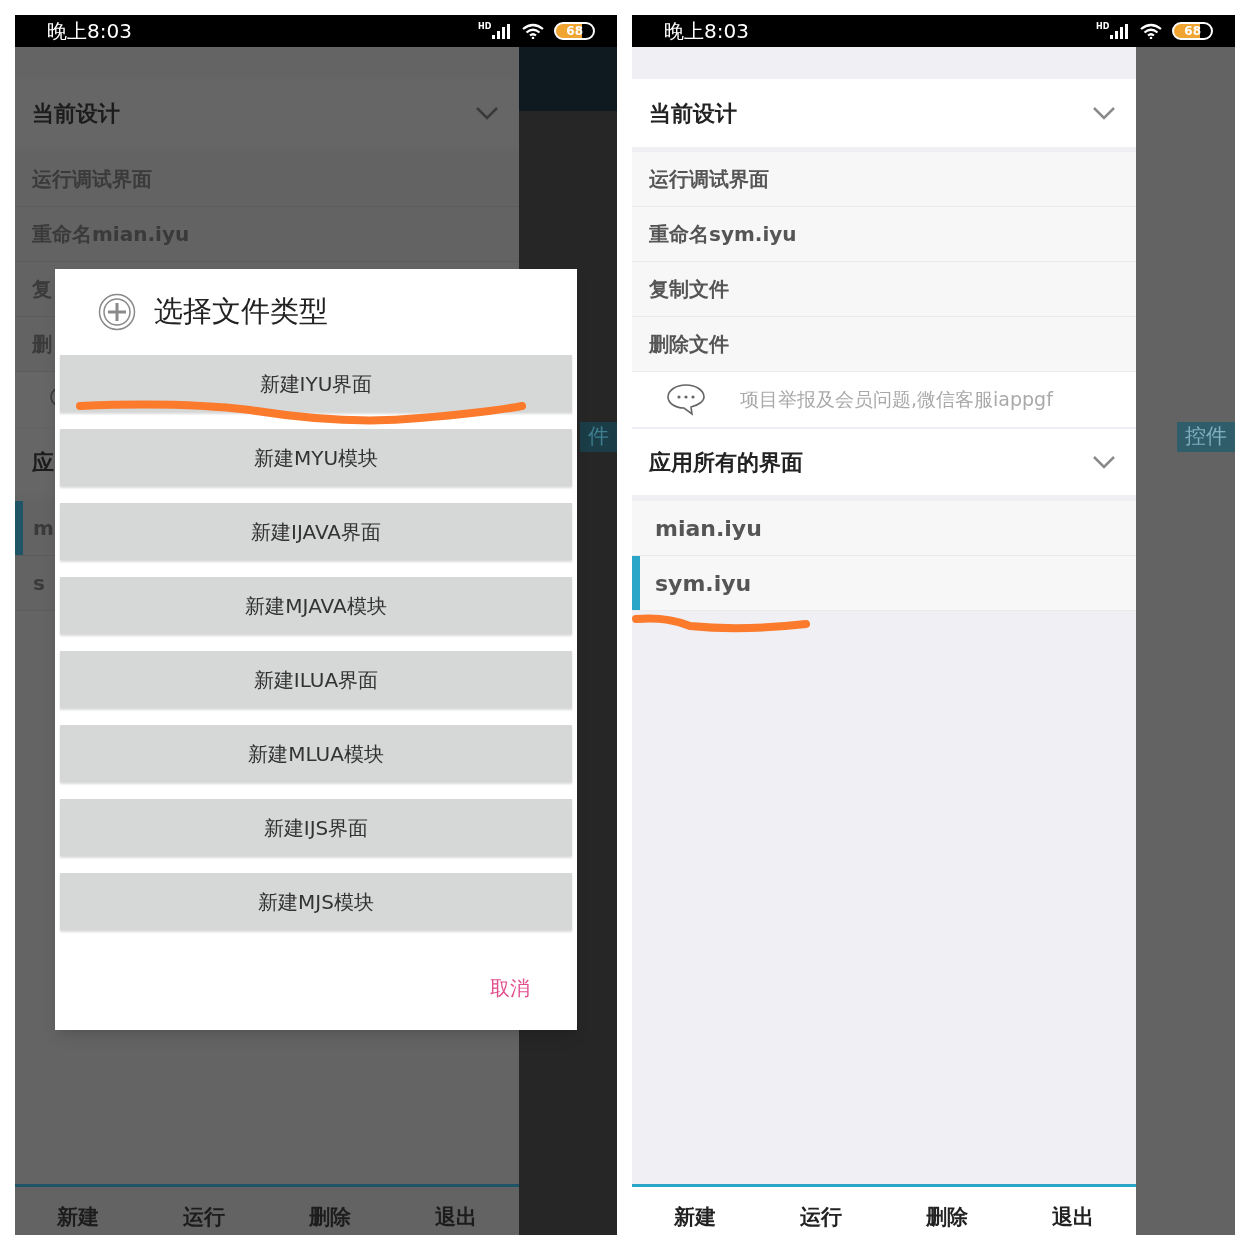  Describe the element at coordinates (884, 344) in the screenshot. I see `menu-item: 删除文件` at that location.